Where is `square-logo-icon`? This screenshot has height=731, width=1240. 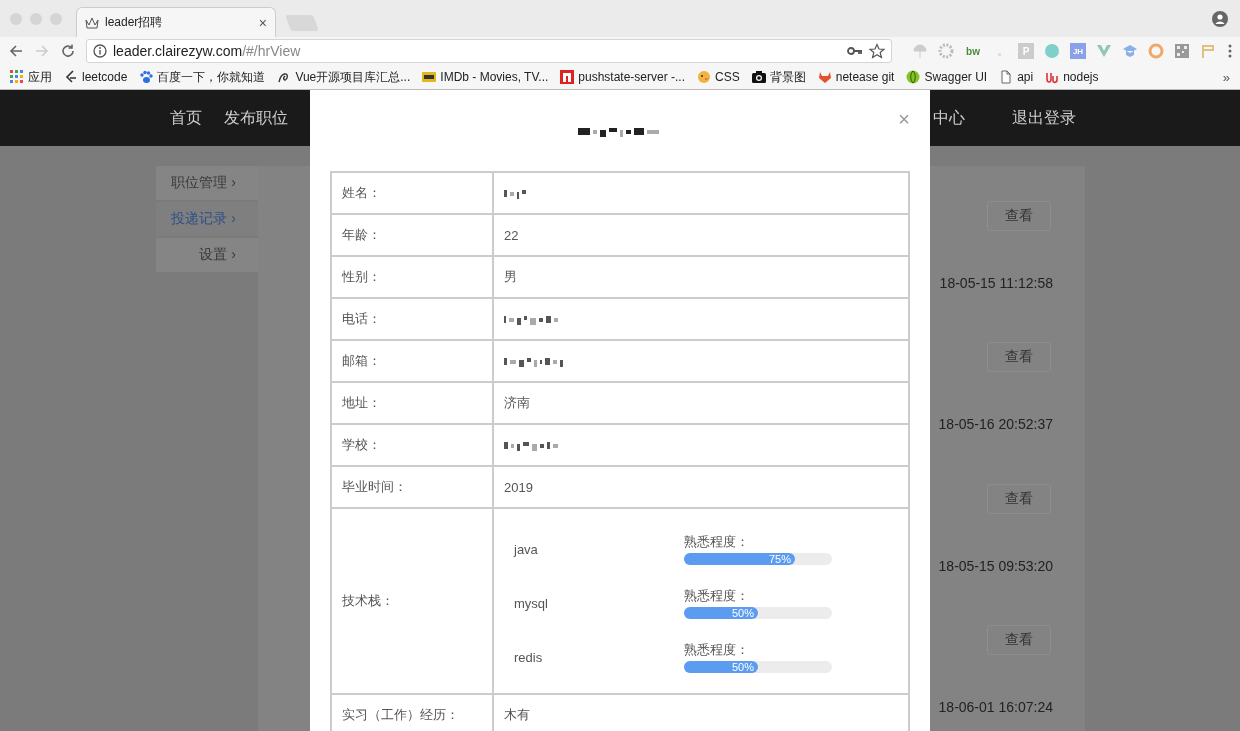
square-logo-icon is located at coordinates (567, 77).